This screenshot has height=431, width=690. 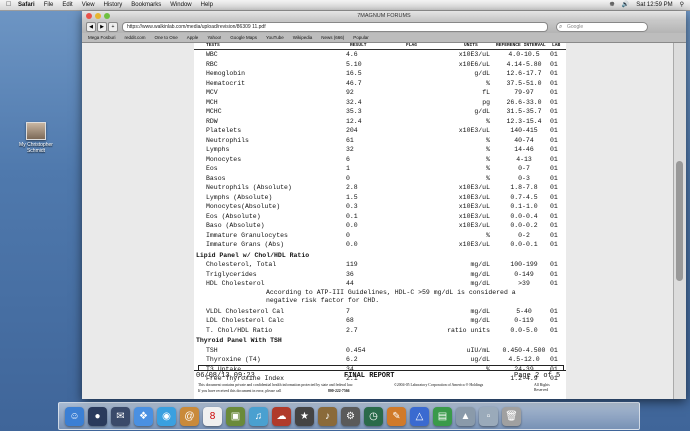 What do you see at coordinates (135, 37) in the screenshot?
I see `bookmark-item: reddit.com` at bounding box center [135, 37].